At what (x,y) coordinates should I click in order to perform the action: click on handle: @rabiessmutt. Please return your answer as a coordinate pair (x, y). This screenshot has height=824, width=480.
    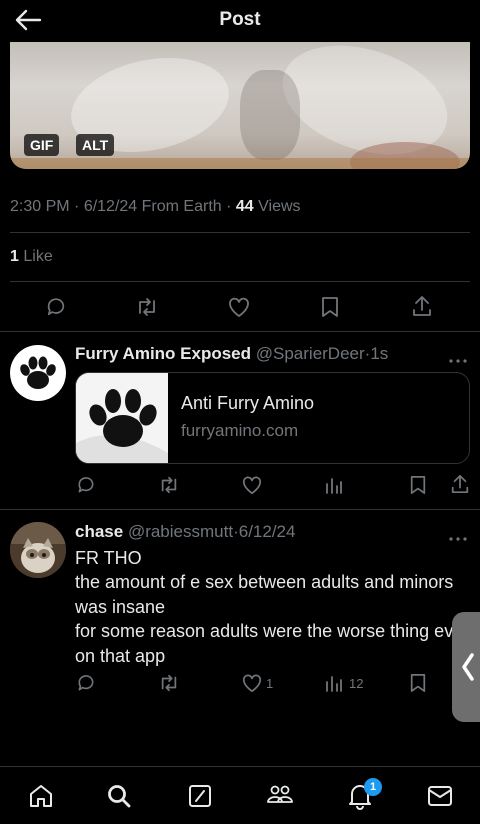
    Looking at the image, I should click on (180, 531).